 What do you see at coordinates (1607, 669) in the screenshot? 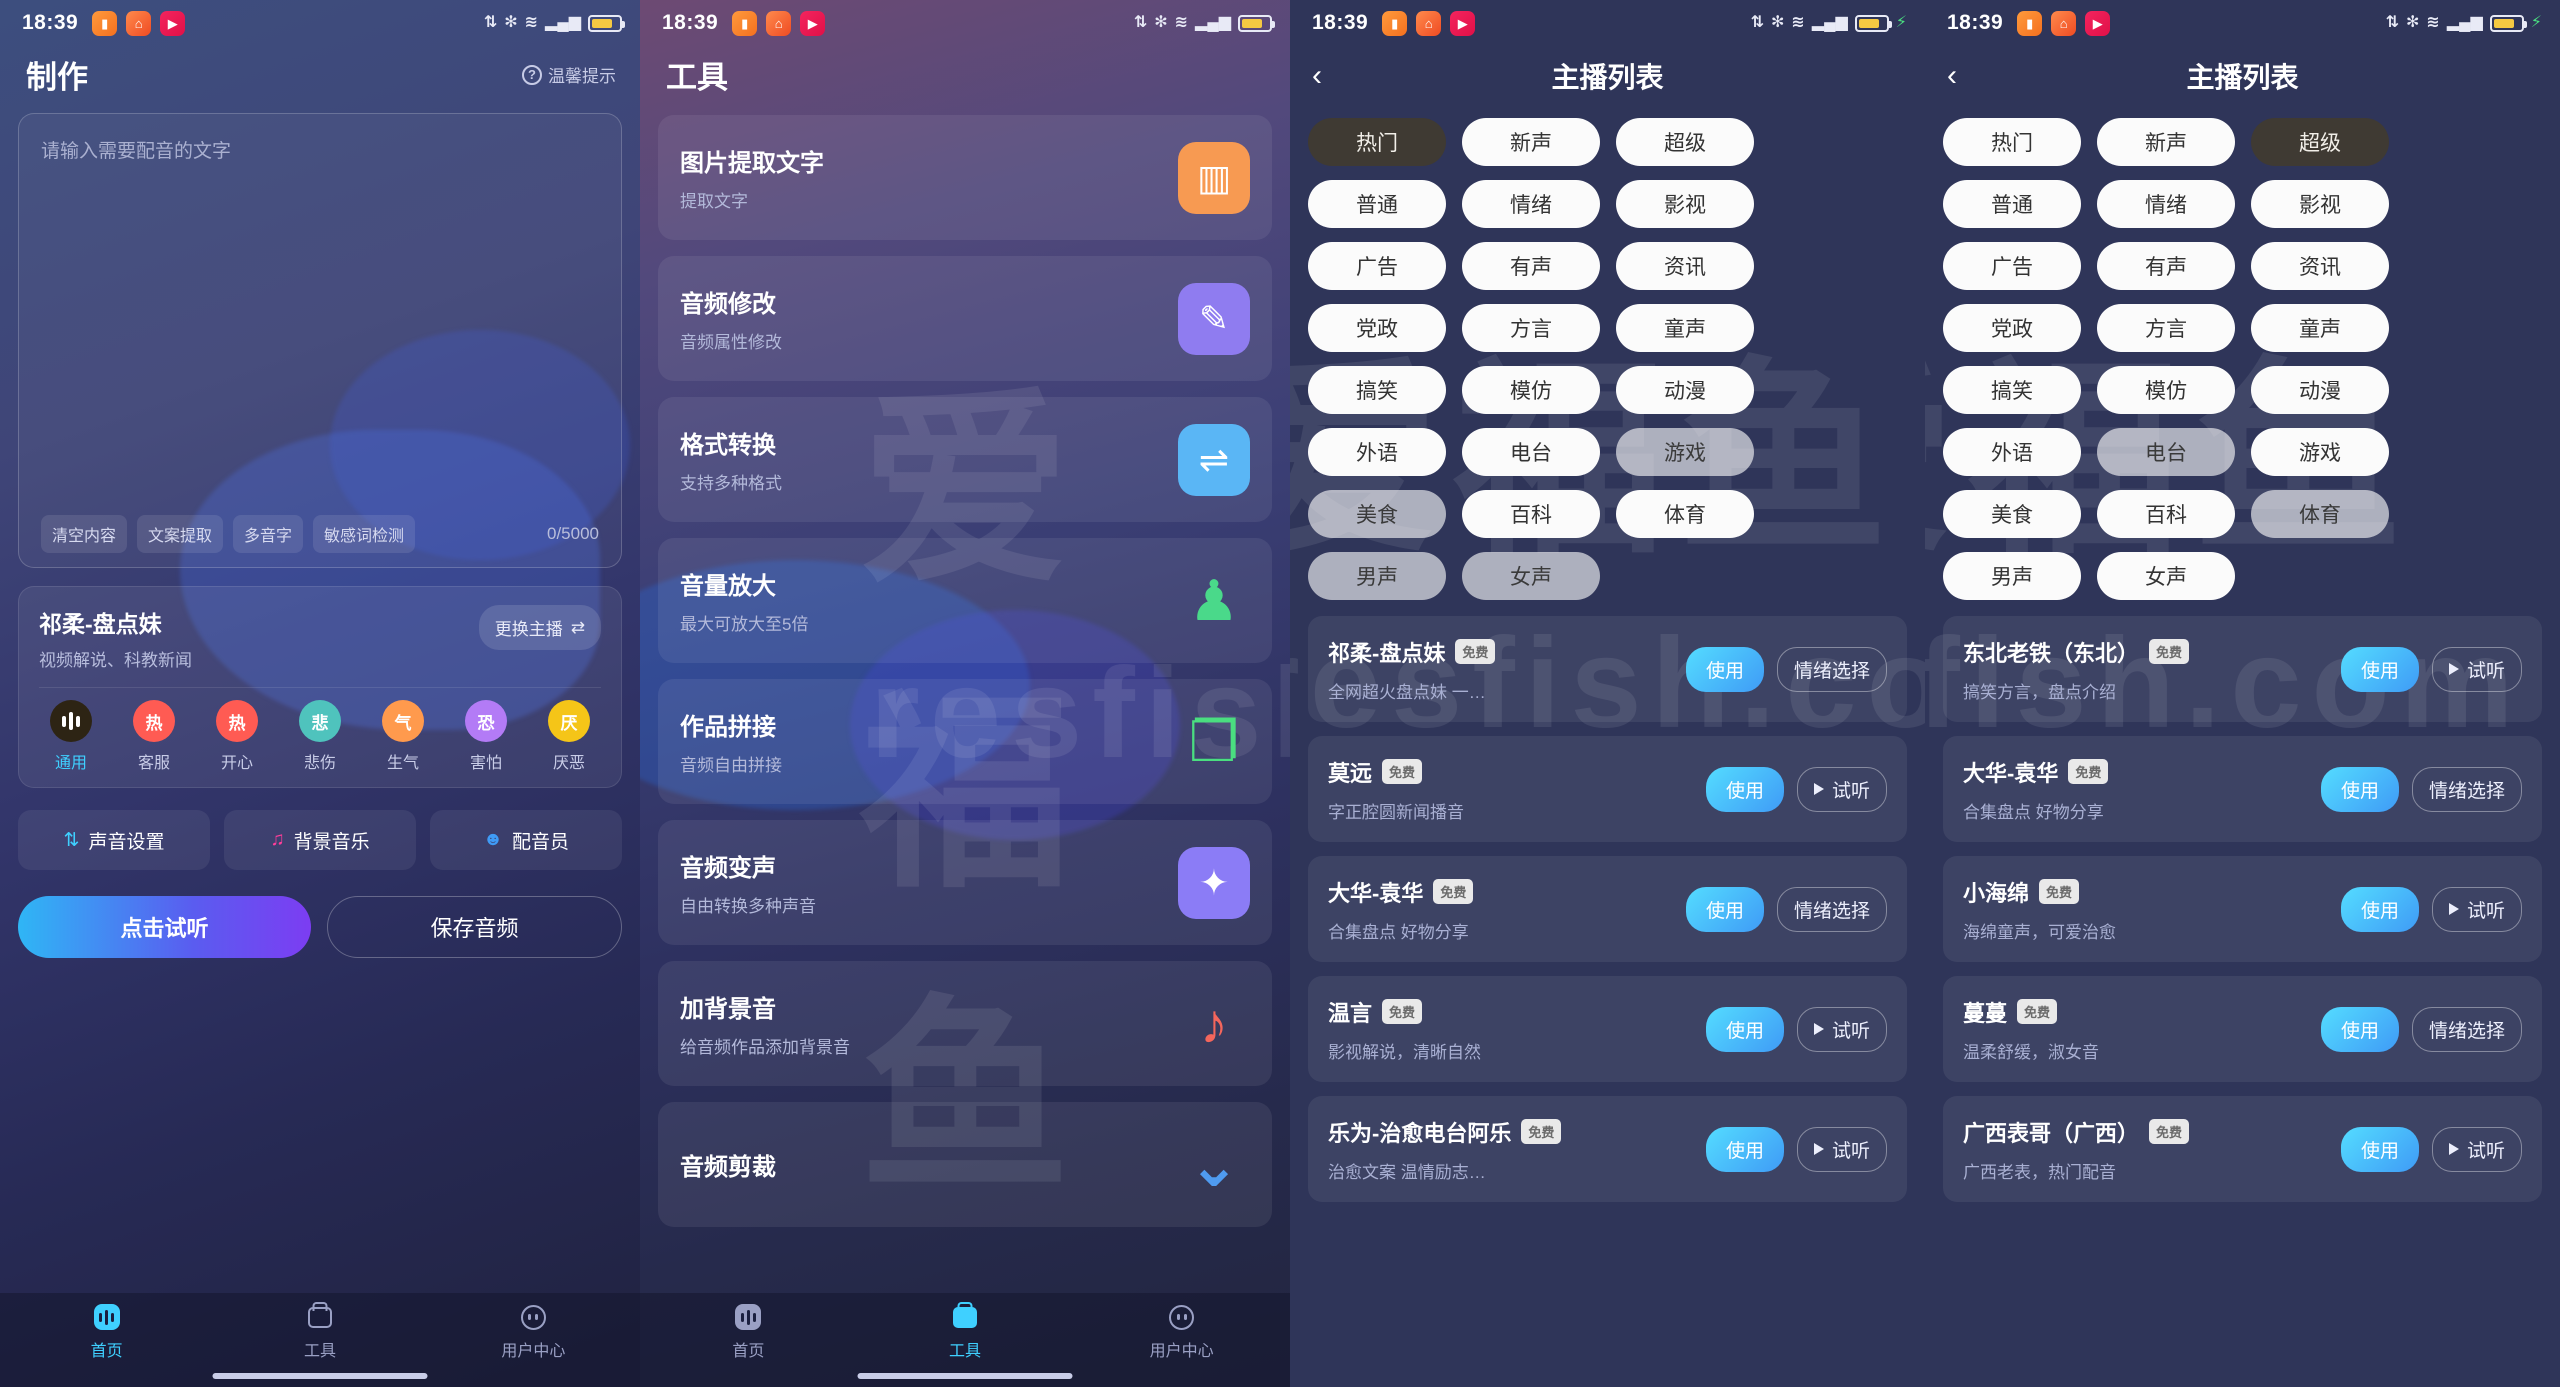
I see `anchor-item: 祁柔-盘点妹 免费 全网超火盘点妹 一… 使用 情绪选择` at bounding box center [1607, 669].